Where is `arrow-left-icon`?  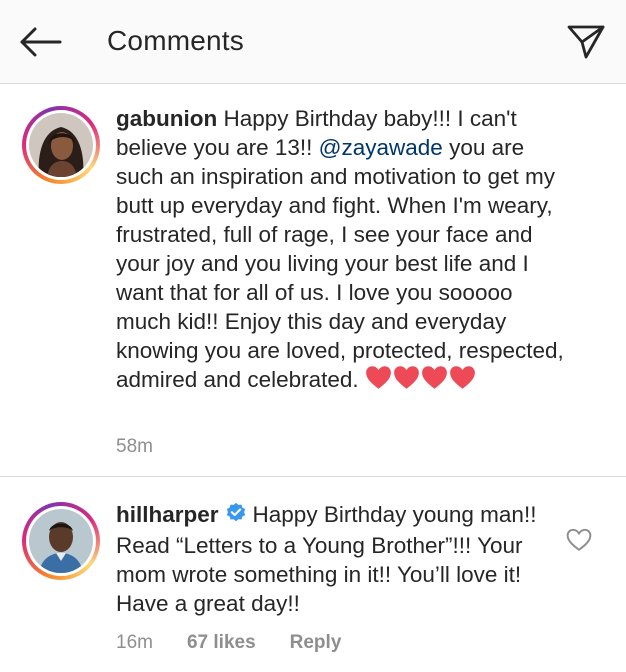
arrow-left-icon is located at coordinates (41, 42).